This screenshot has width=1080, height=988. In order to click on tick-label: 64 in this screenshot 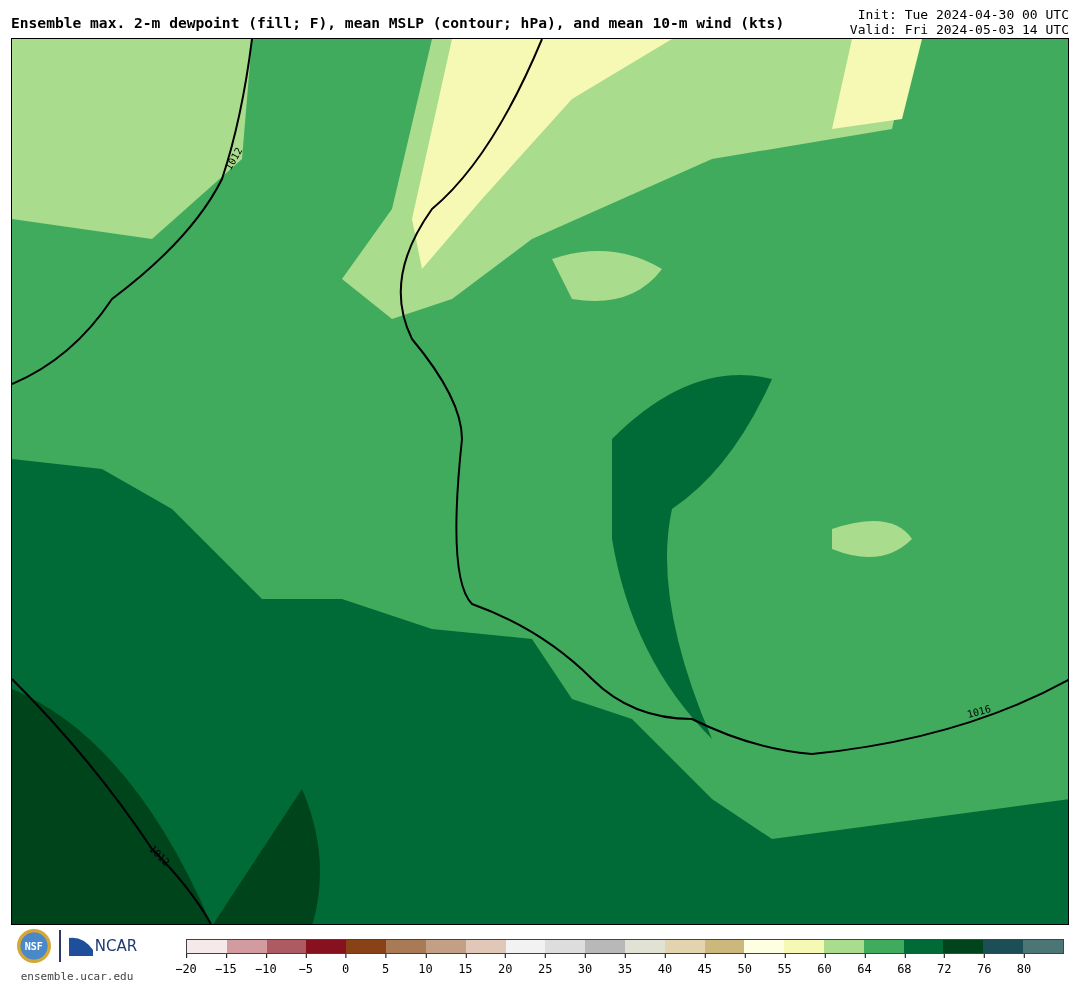, I will do `click(864, 966)`.